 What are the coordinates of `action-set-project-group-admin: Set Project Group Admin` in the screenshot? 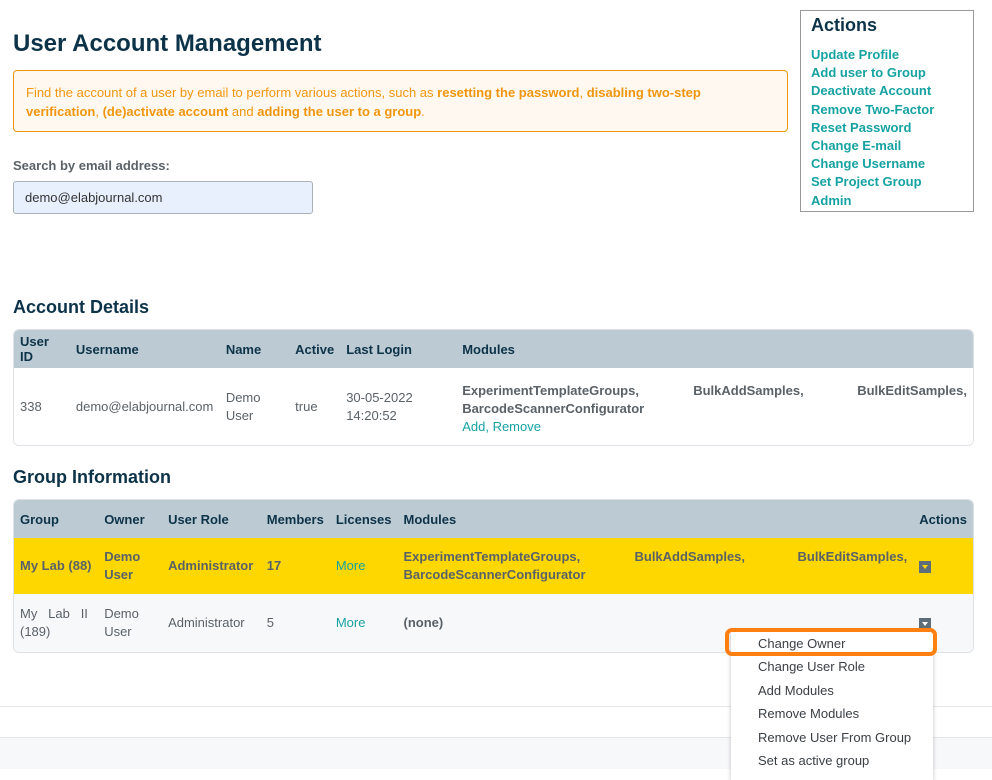 It's located at (887, 191).